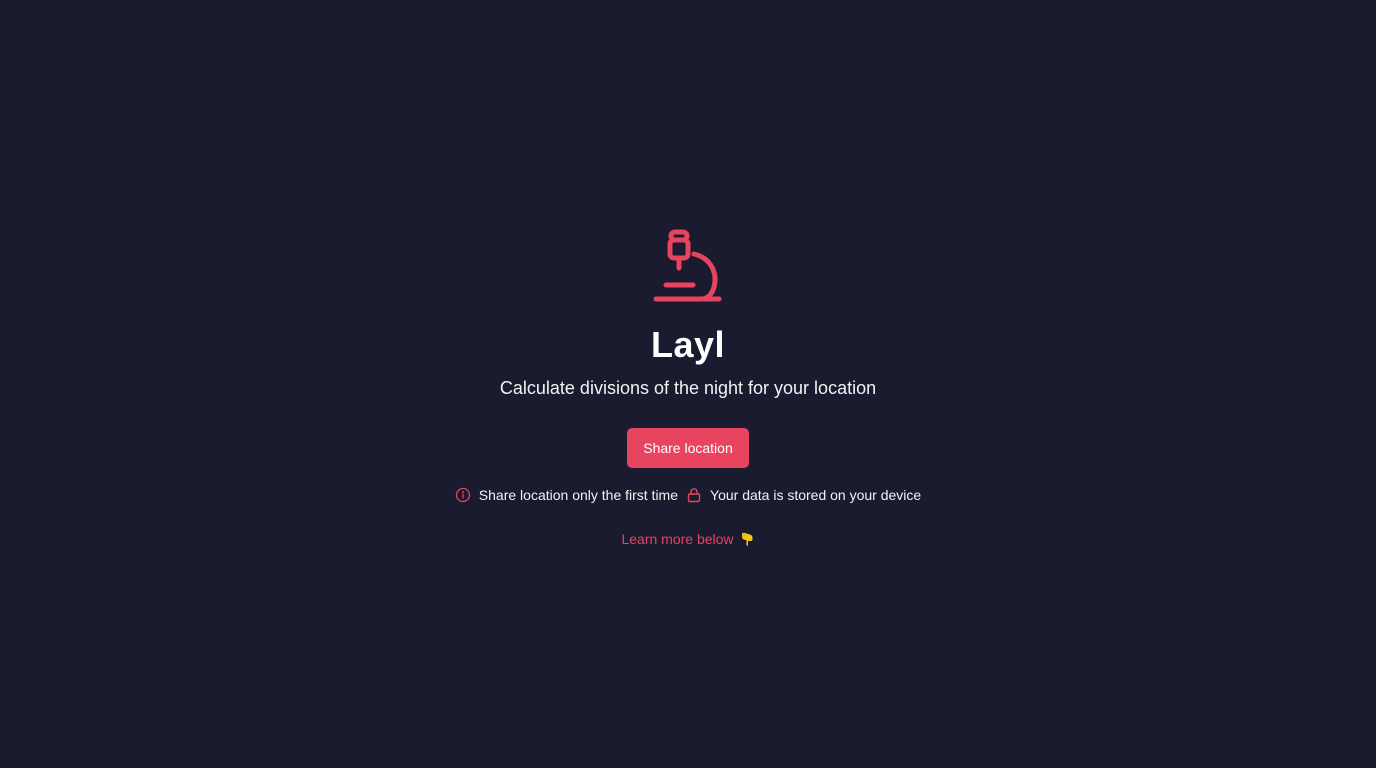 This screenshot has width=1376, height=768. What do you see at coordinates (688, 448) in the screenshot?
I see `share-location-button: Share location` at bounding box center [688, 448].